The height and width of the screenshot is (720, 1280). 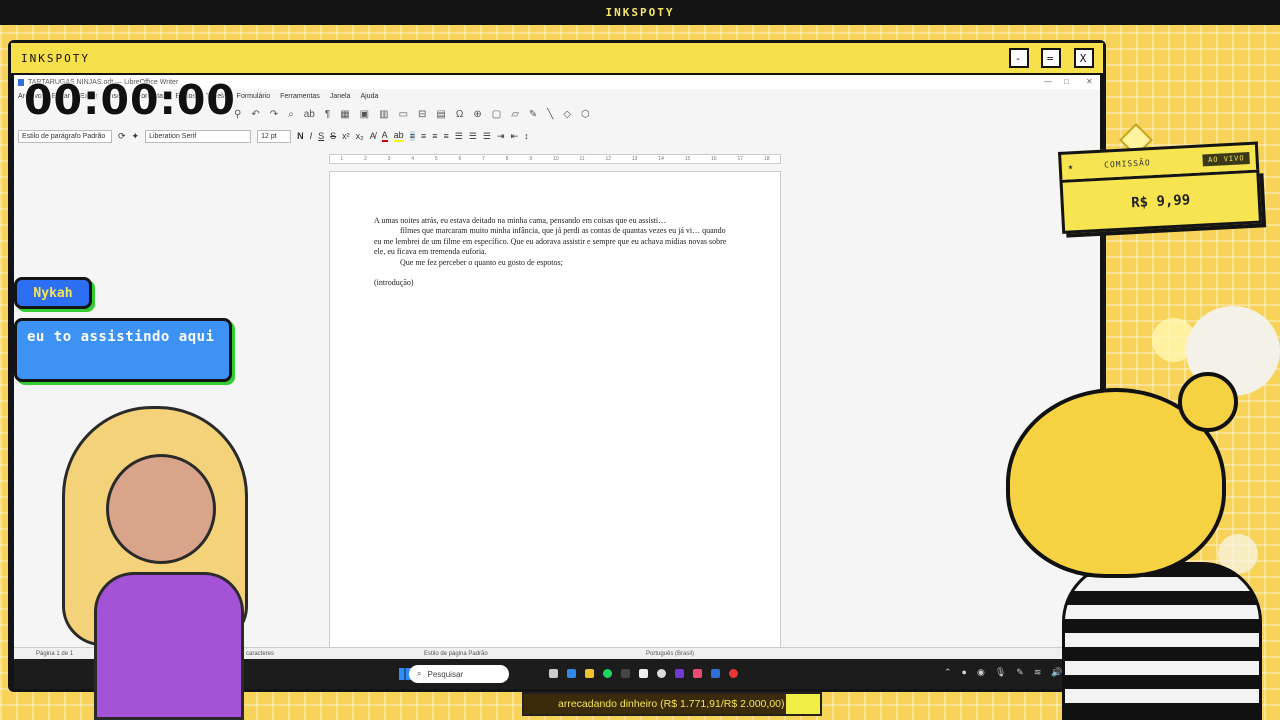 What do you see at coordinates (255, 114) in the screenshot?
I see `undo-icon: ↶` at bounding box center [255, 114].